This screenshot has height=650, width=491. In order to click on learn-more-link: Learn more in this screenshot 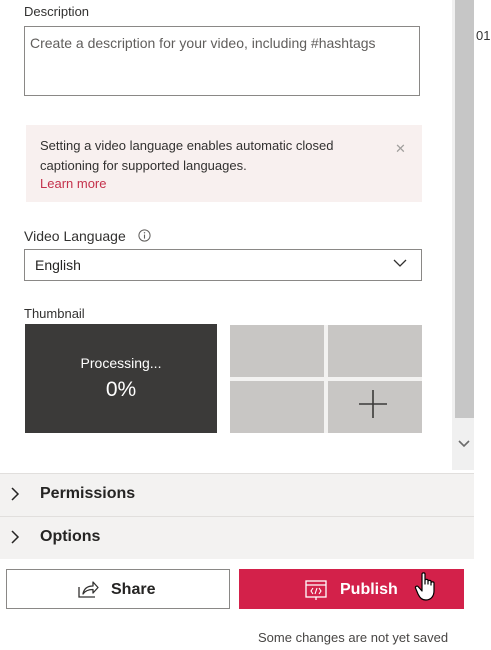, I will do `click(73, 183)`.